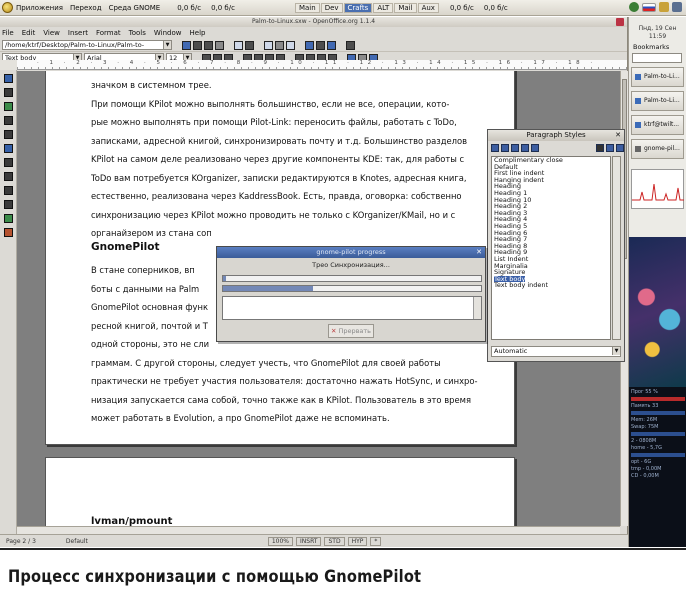 This screenshot has width=686, height=614. What do you see at coordinates (219, 45) in the screenshot?
I see `edit-file-icon` at bounding box center [219, 45].